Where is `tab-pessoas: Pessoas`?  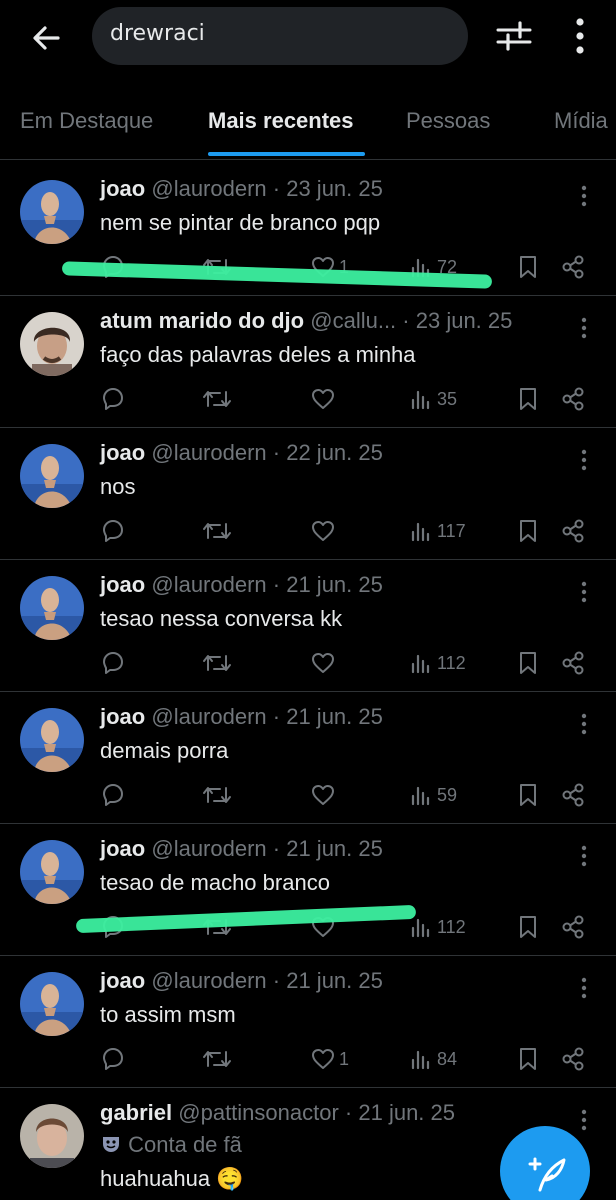
tab-pessoas: Pessoas is located at coordinates (448, 121).